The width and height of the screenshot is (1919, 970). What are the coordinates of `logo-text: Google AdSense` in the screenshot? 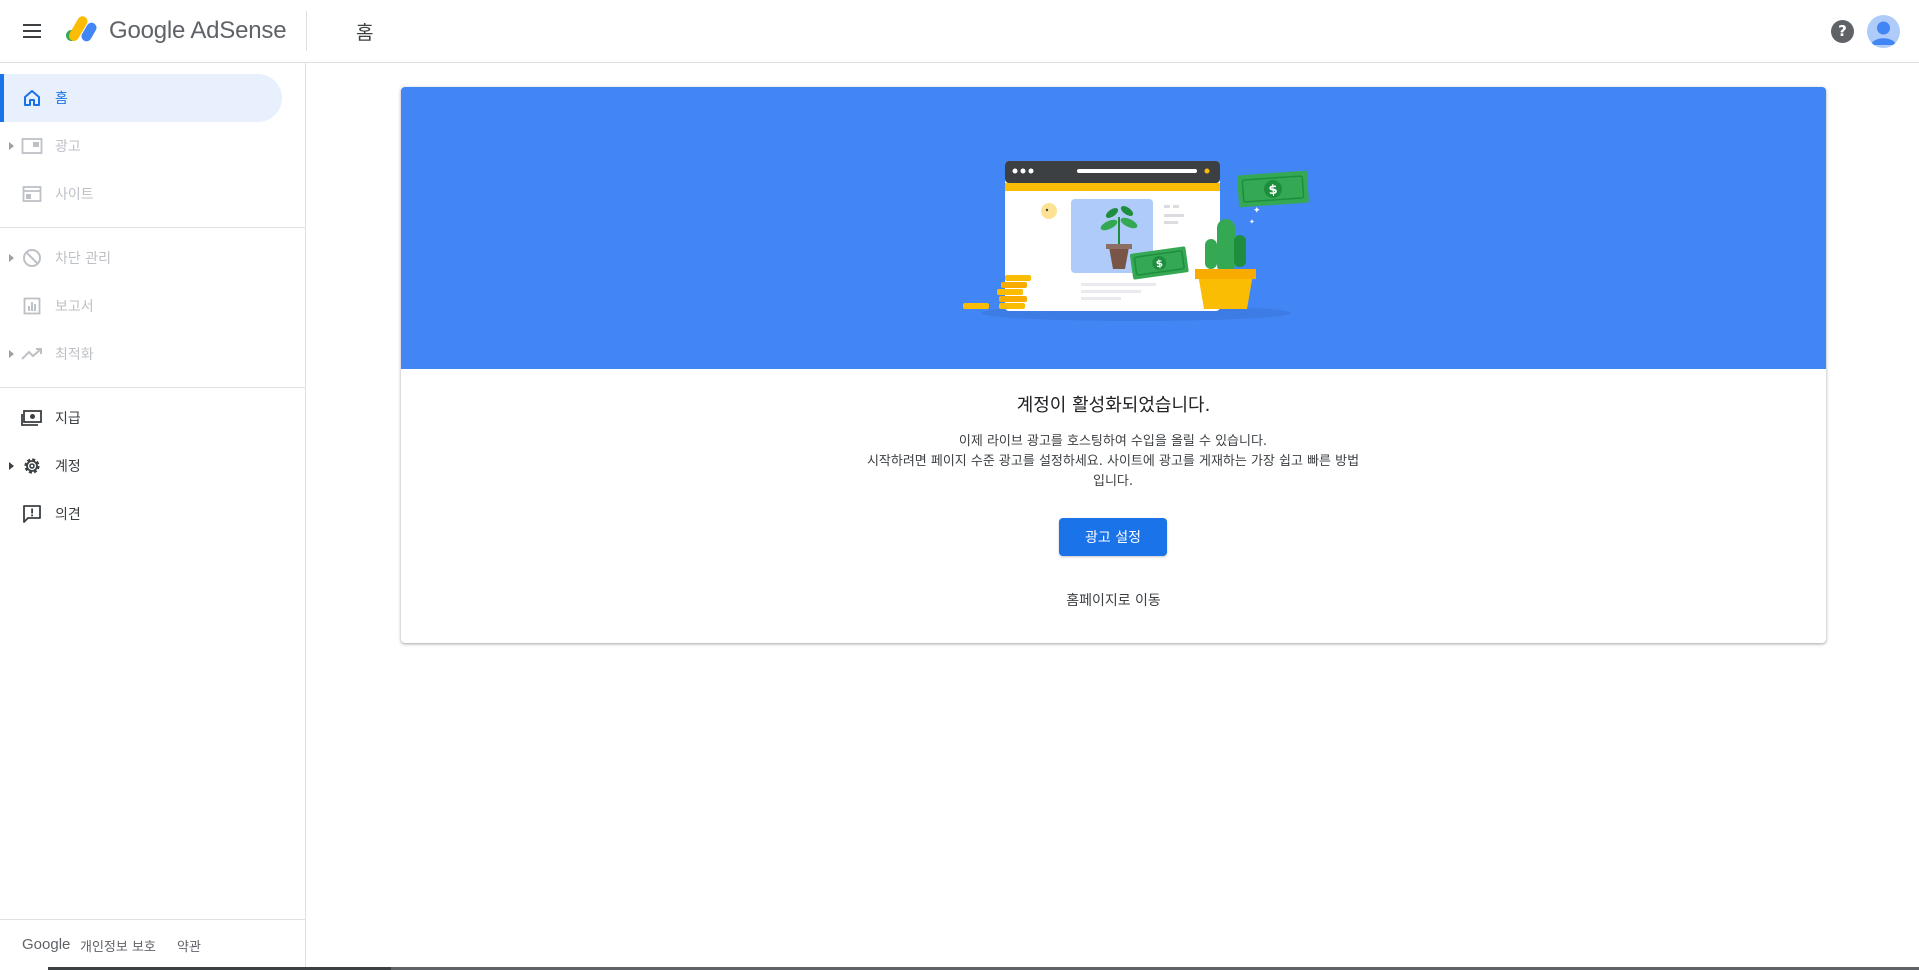 It's located at (198, 31).